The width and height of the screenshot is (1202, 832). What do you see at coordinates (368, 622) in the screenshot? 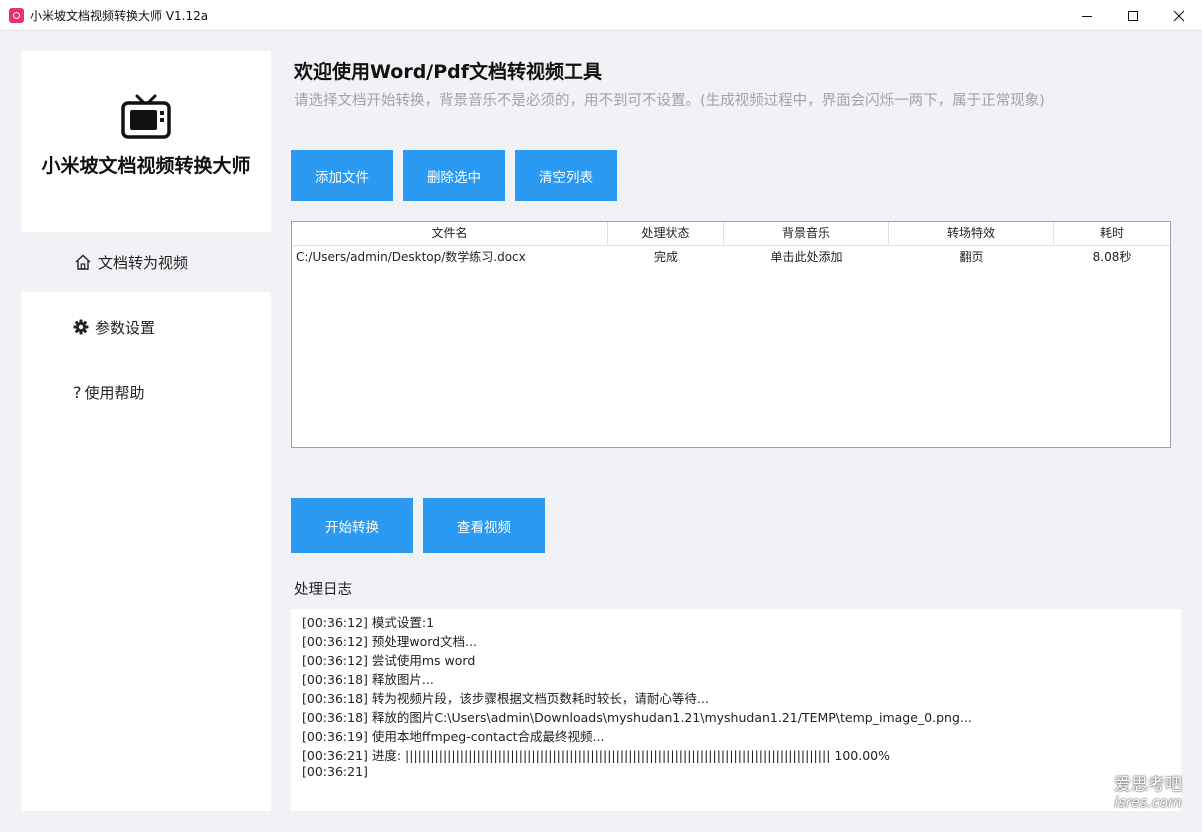
I see `log-line: [00:36:12] 模式设置:1` at bounding box center [368, 622].